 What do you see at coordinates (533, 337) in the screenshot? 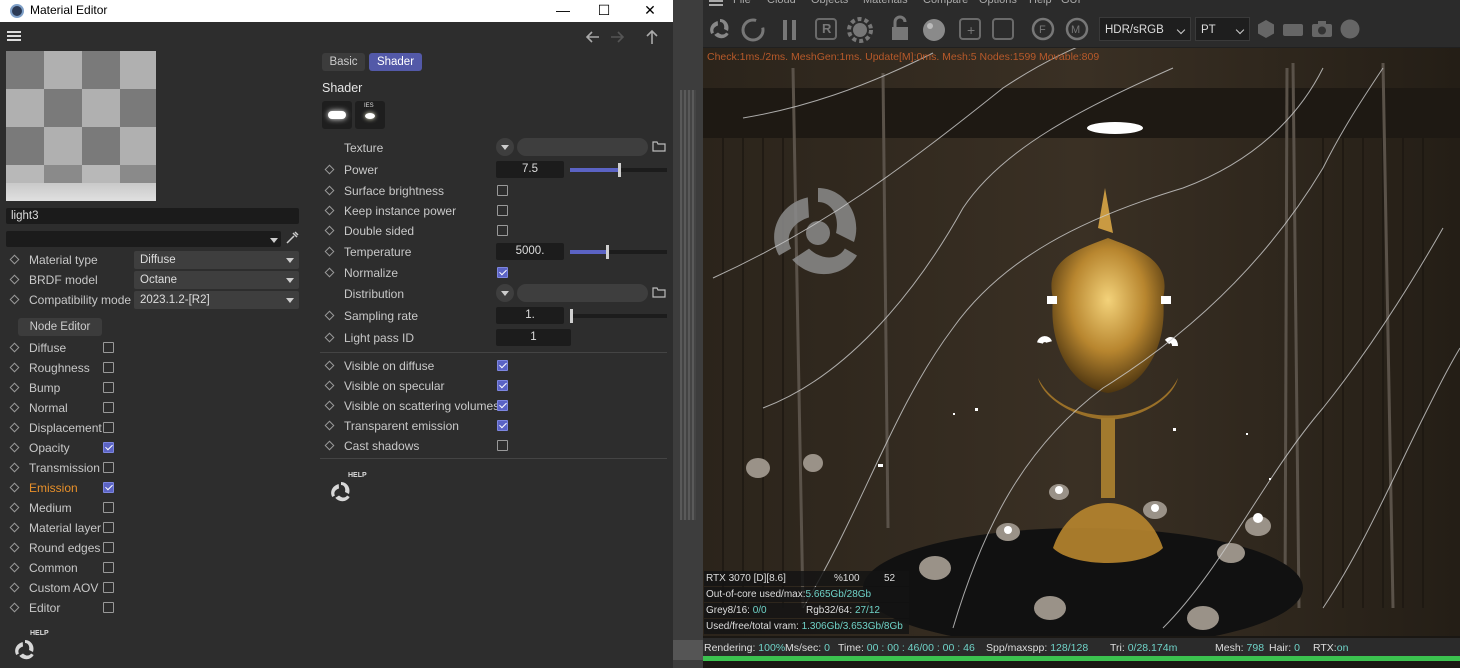
I see `light-pass-id-input: 1` at bounding box center [533, 337].